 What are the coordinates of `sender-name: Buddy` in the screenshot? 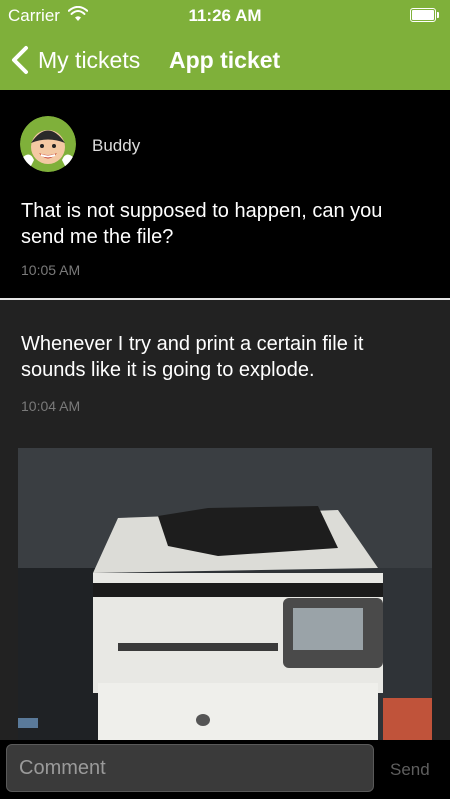 It's located at (116, 145).